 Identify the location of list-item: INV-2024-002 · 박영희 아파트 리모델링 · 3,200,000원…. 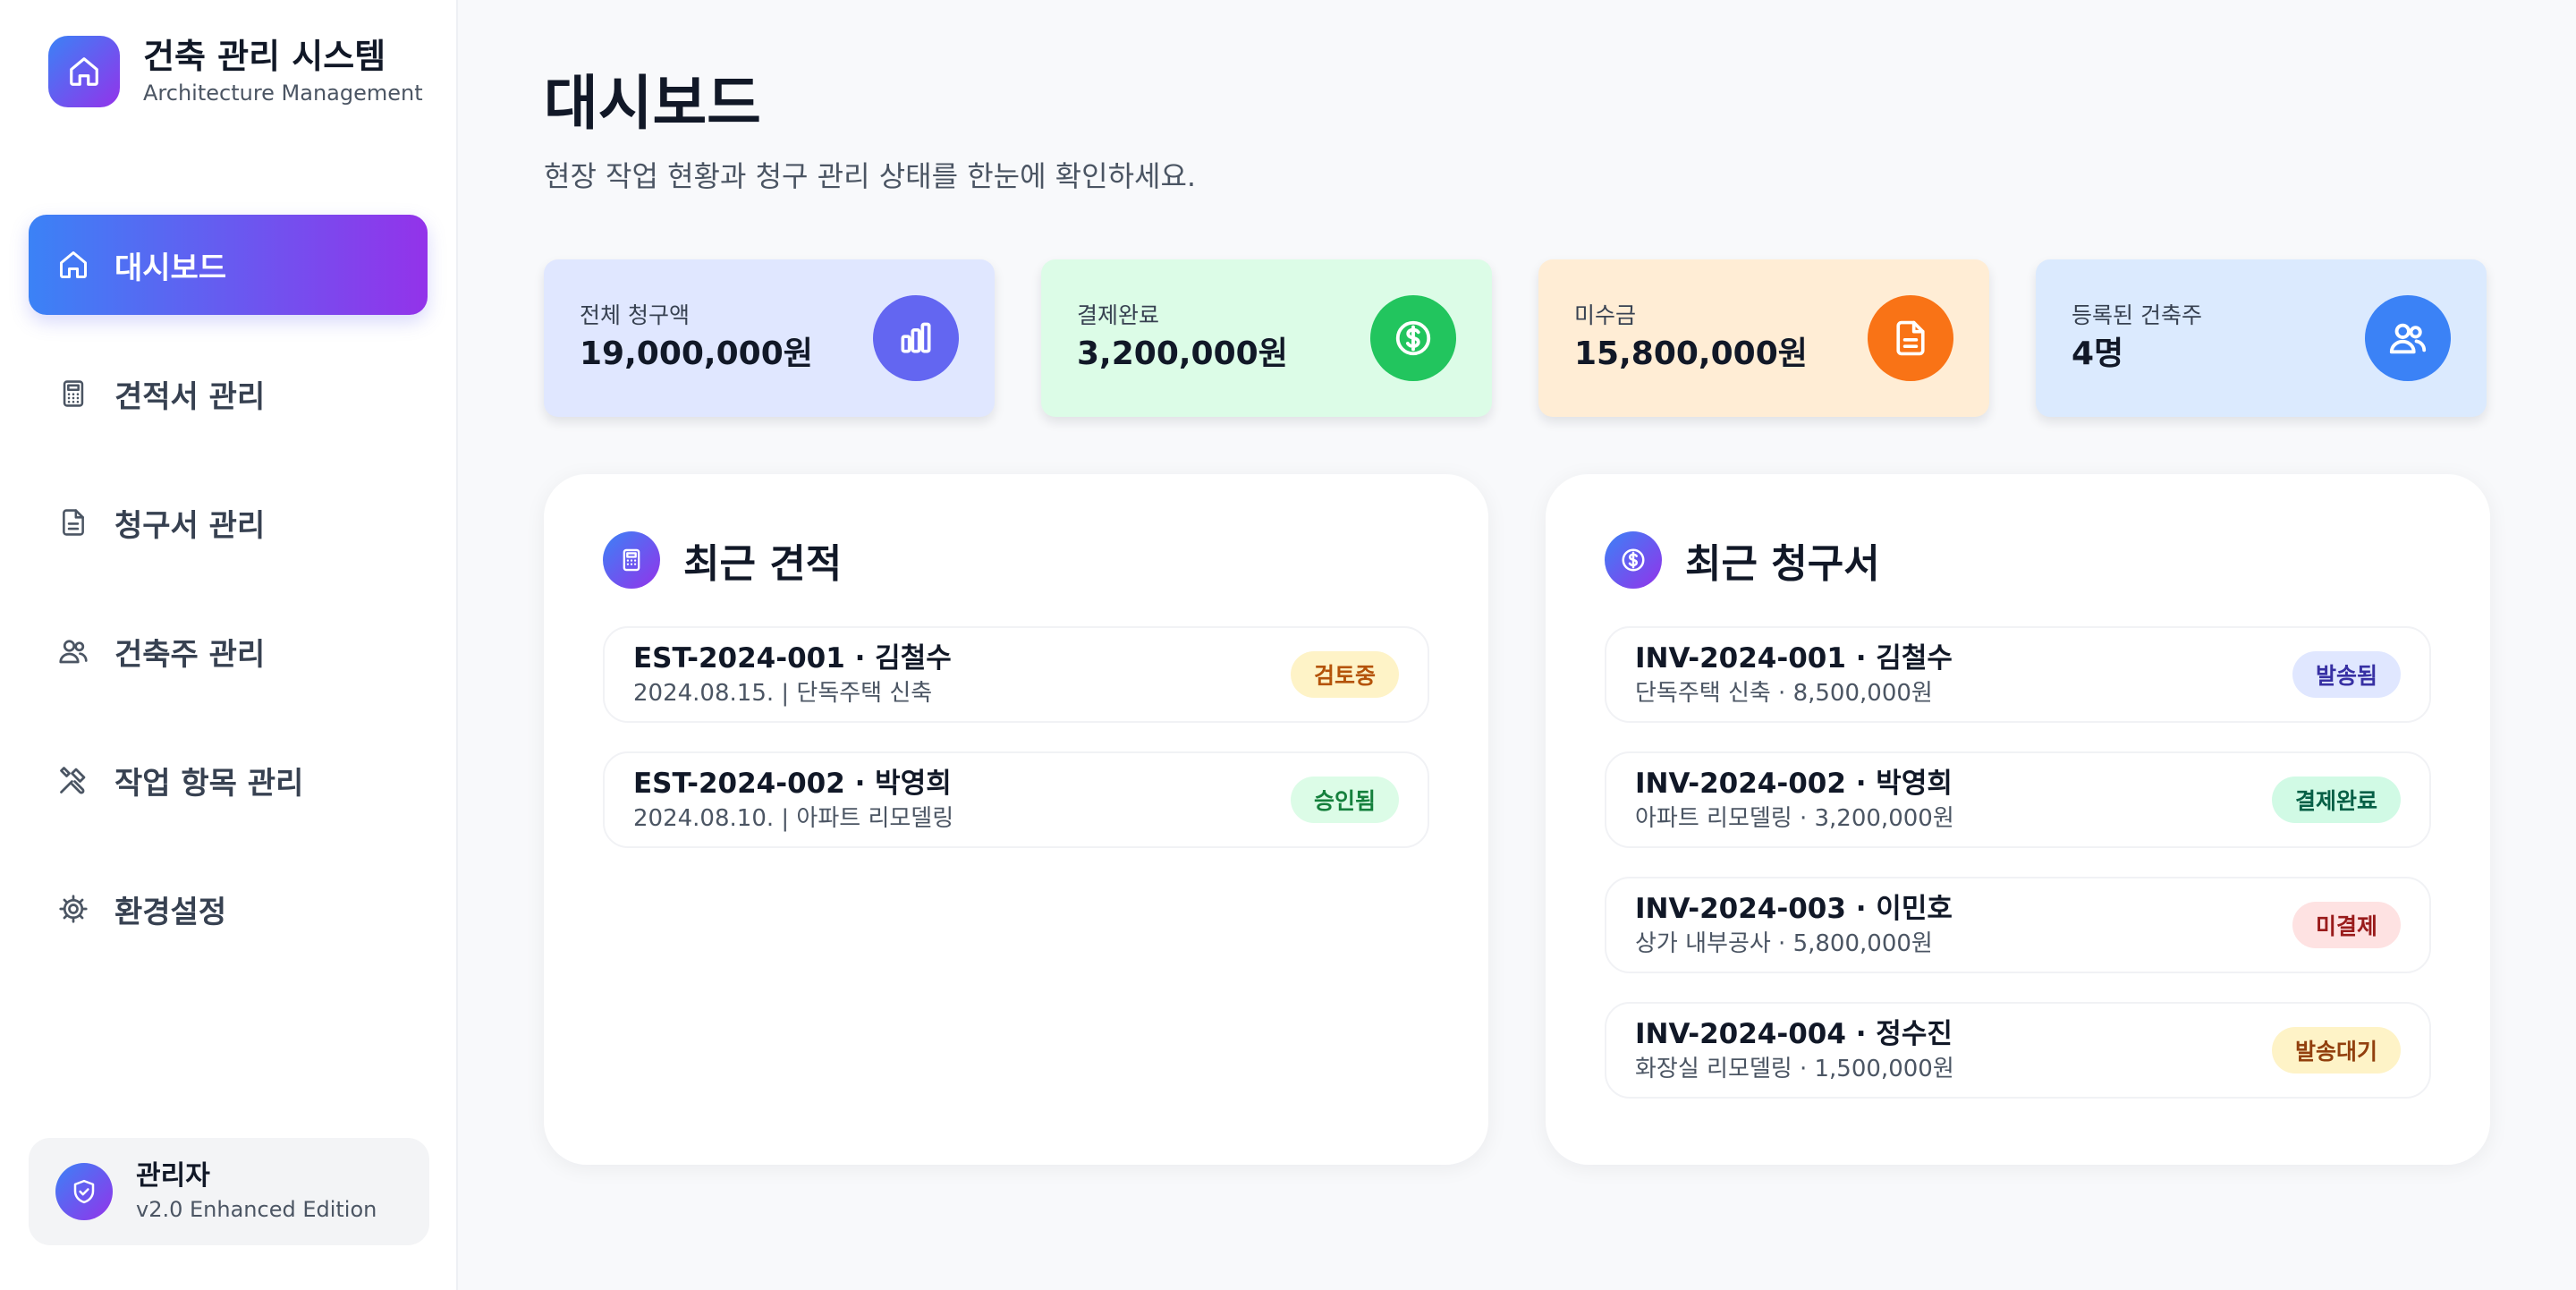
(2018, 799).